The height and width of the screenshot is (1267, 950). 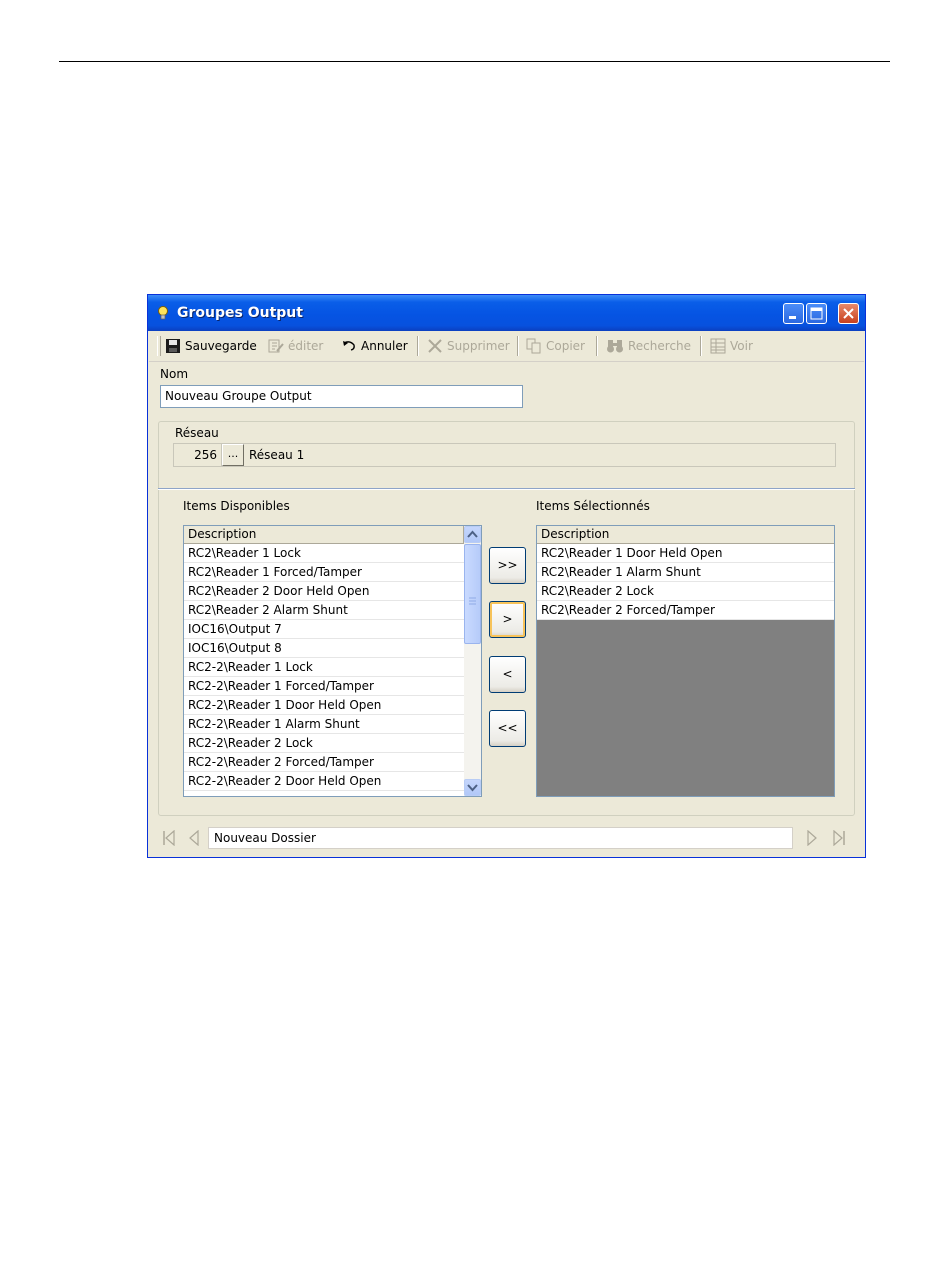 I want to click on window-title: Groupes Output, so click(x=240, y=313).